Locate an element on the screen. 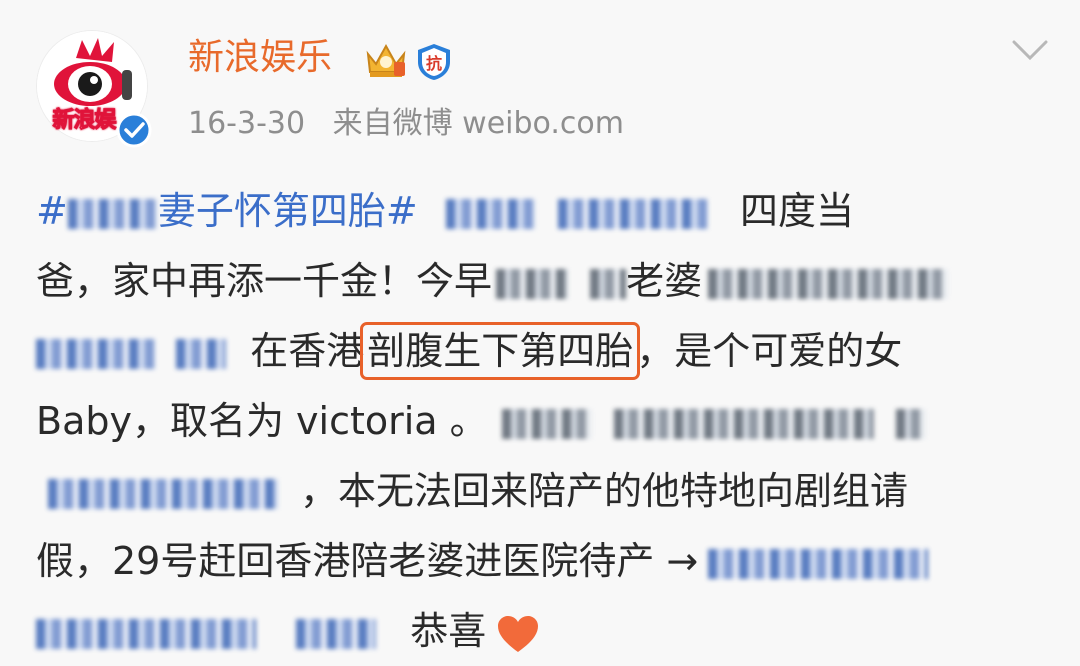  post-text: 爸，家中再添一千金！今早 is located at coordinates (264, 281).